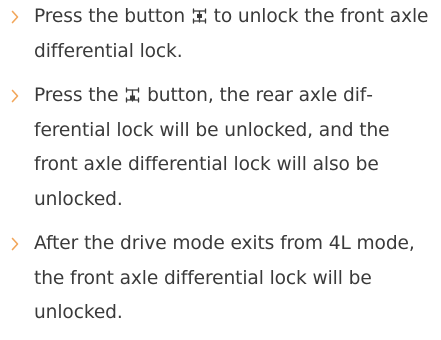 This screenshot has width=441, height=340. What do you see at coordinates (199, 13) in the screenshot?
I see `front-axle-diff-lock-icon` at bounding box center [199, 13].